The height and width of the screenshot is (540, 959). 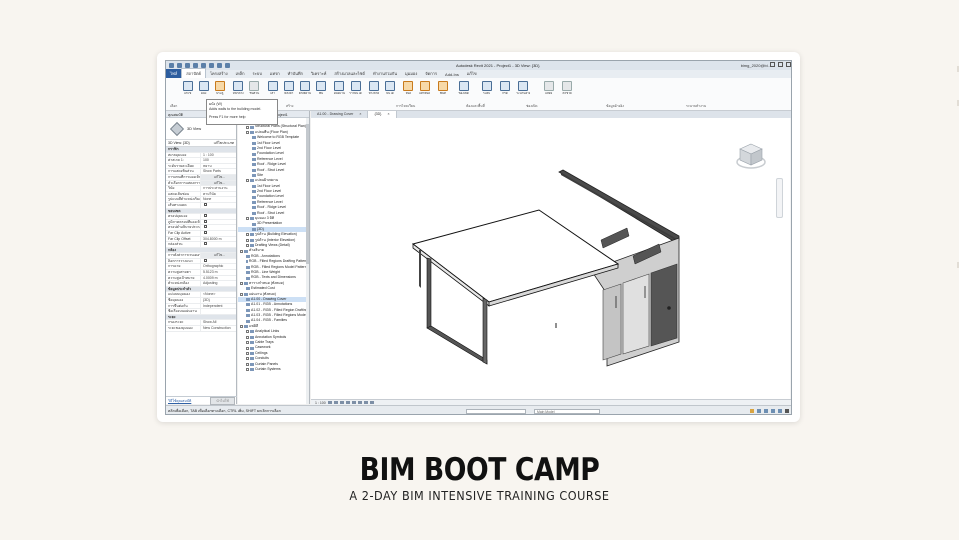 What do you see at coordinates (174, 73) in the screenshot?
I see `ribbon-tab: ไฟล์` at bounding box center [174, 73].